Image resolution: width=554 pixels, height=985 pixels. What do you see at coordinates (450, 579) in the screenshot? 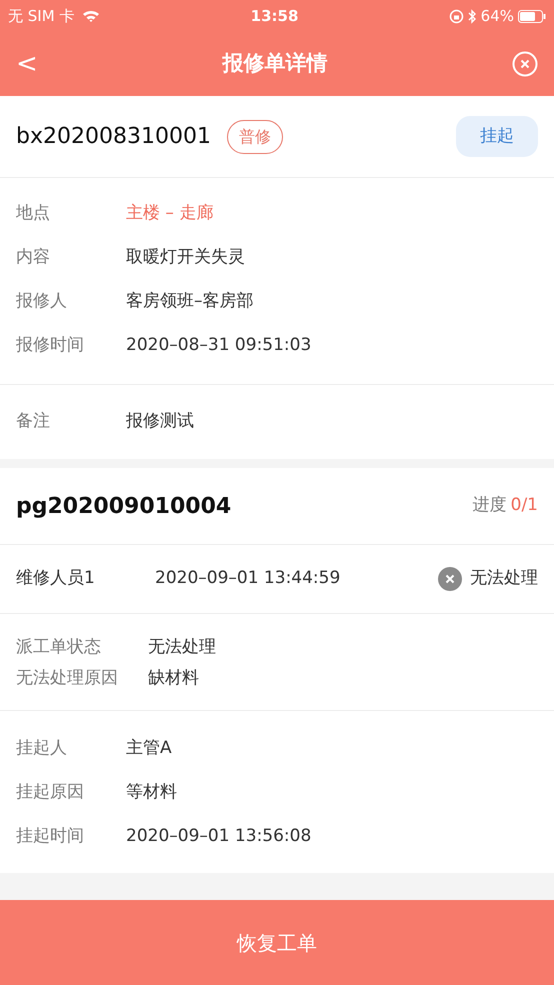
I see `failed-icon` at bounding box center [450, 579].